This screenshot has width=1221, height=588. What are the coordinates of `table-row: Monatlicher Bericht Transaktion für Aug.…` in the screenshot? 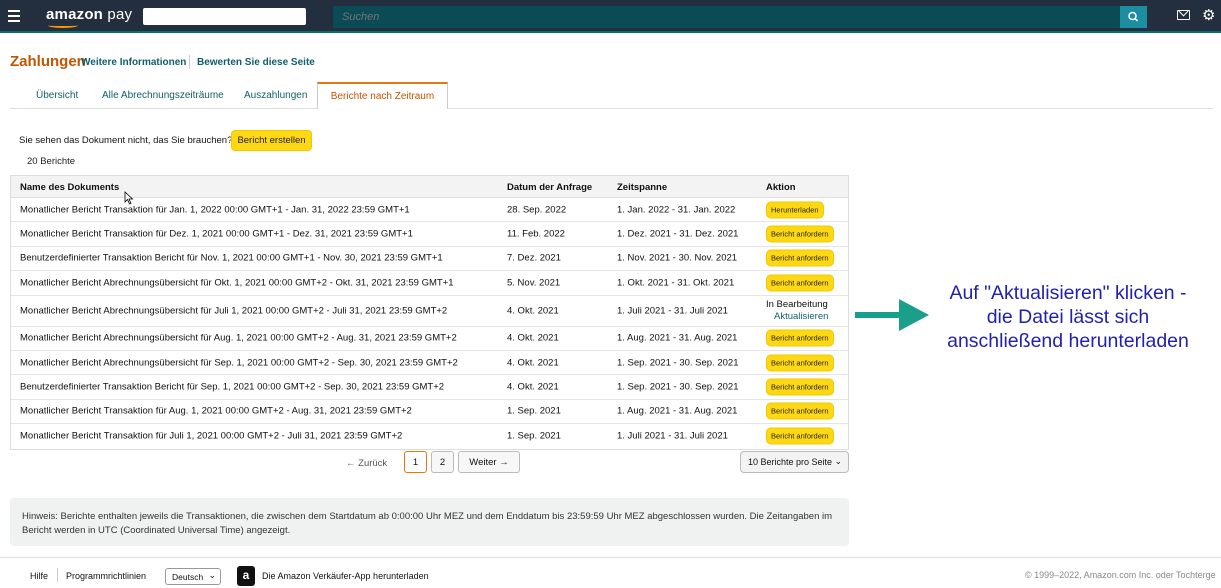 It's located at (429, 412).